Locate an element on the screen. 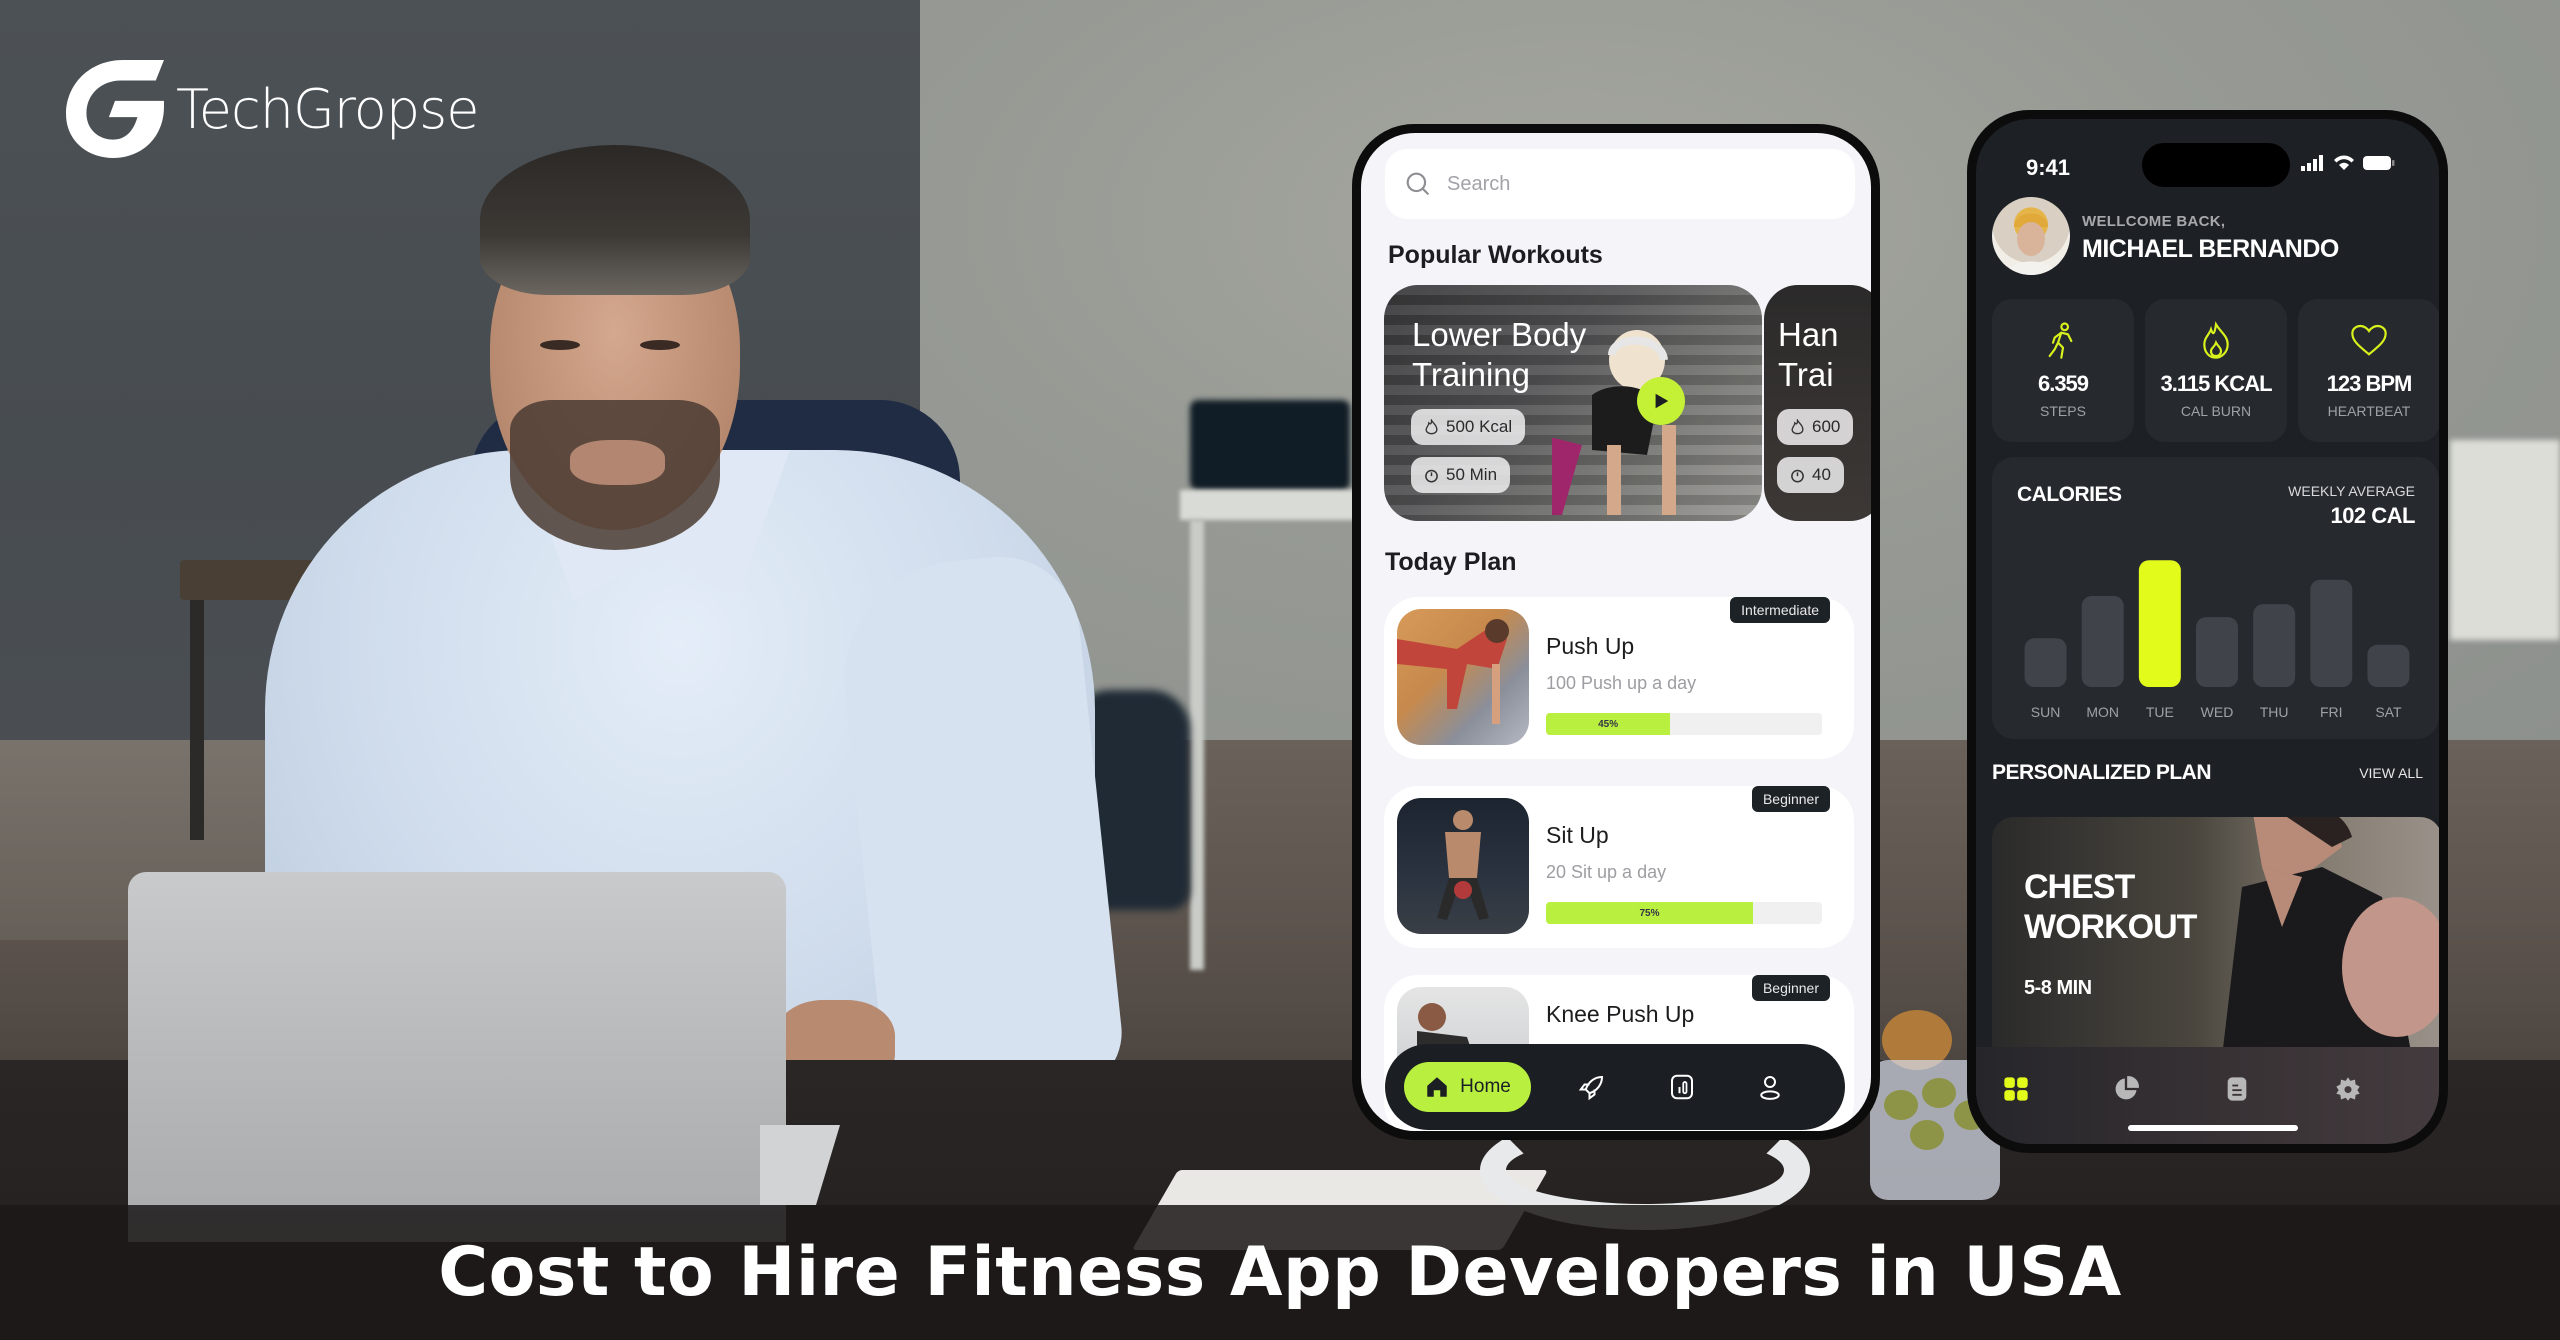 The width and height of the screenshot is (2560, 1340). table-leg is located at coordinates (197, 720).